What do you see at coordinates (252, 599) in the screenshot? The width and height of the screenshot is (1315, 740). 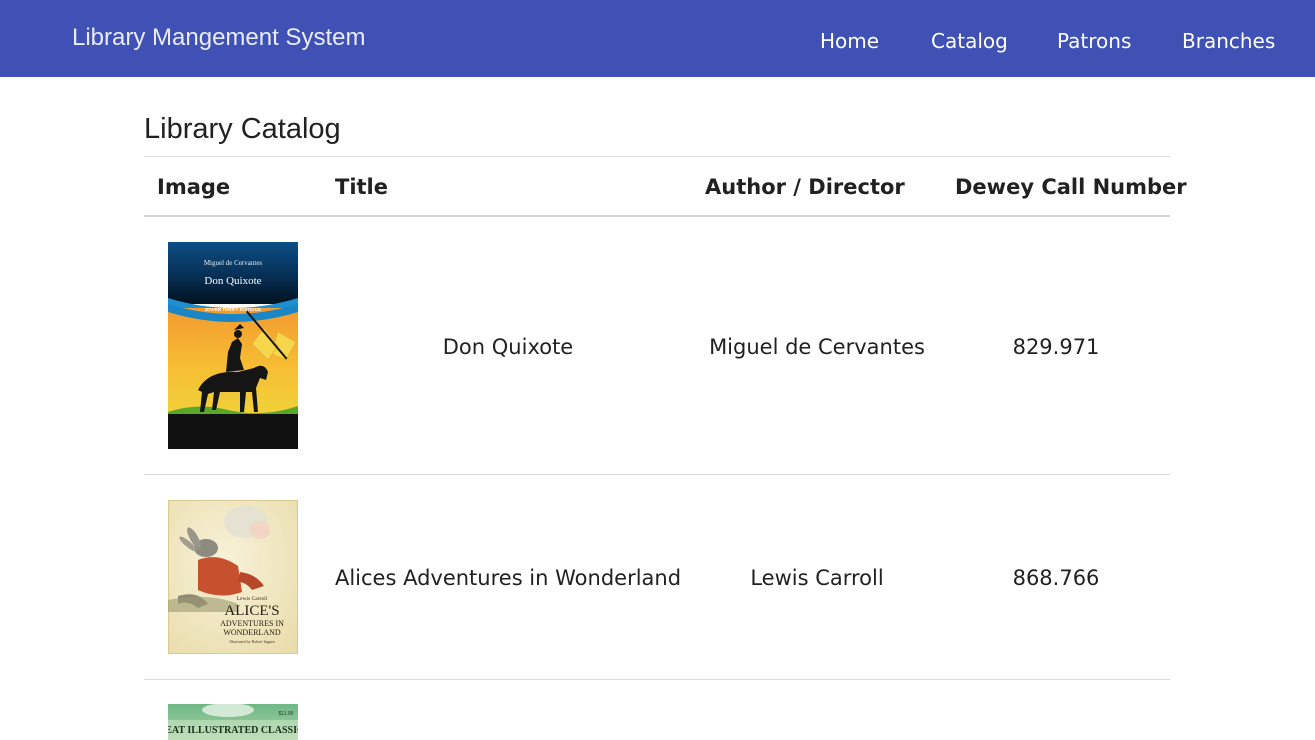 I see `svg-text: Lewis Carroll` at bounding box center [252, 599].